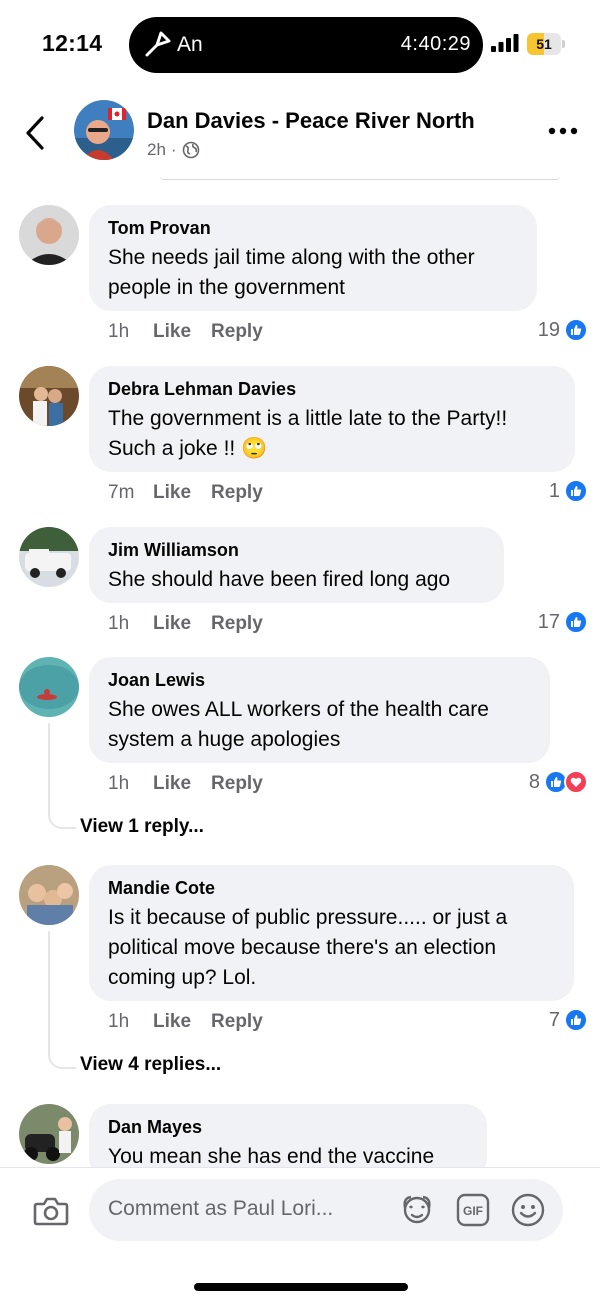  I want to click on reaction-count: 7, so click(568, 1020).